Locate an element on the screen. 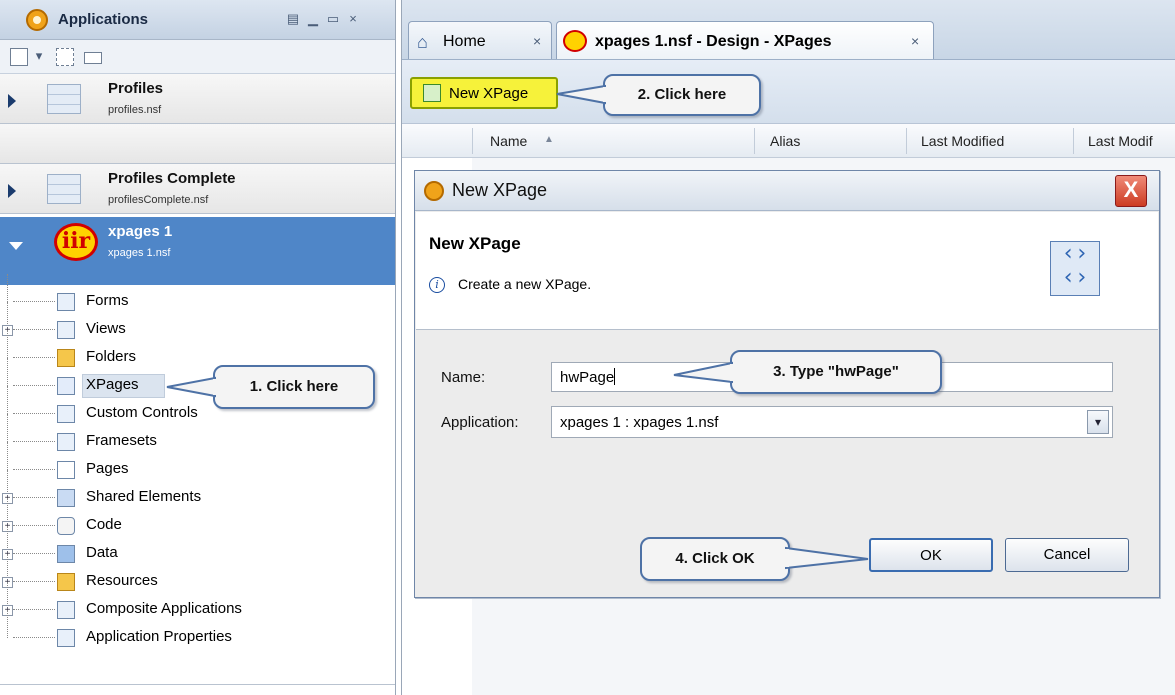 The height and width of the screenshot is (695, 1175). application-select: xpages 1 : xpages 1.nsf ▾ is located at coordinates (832, 422).